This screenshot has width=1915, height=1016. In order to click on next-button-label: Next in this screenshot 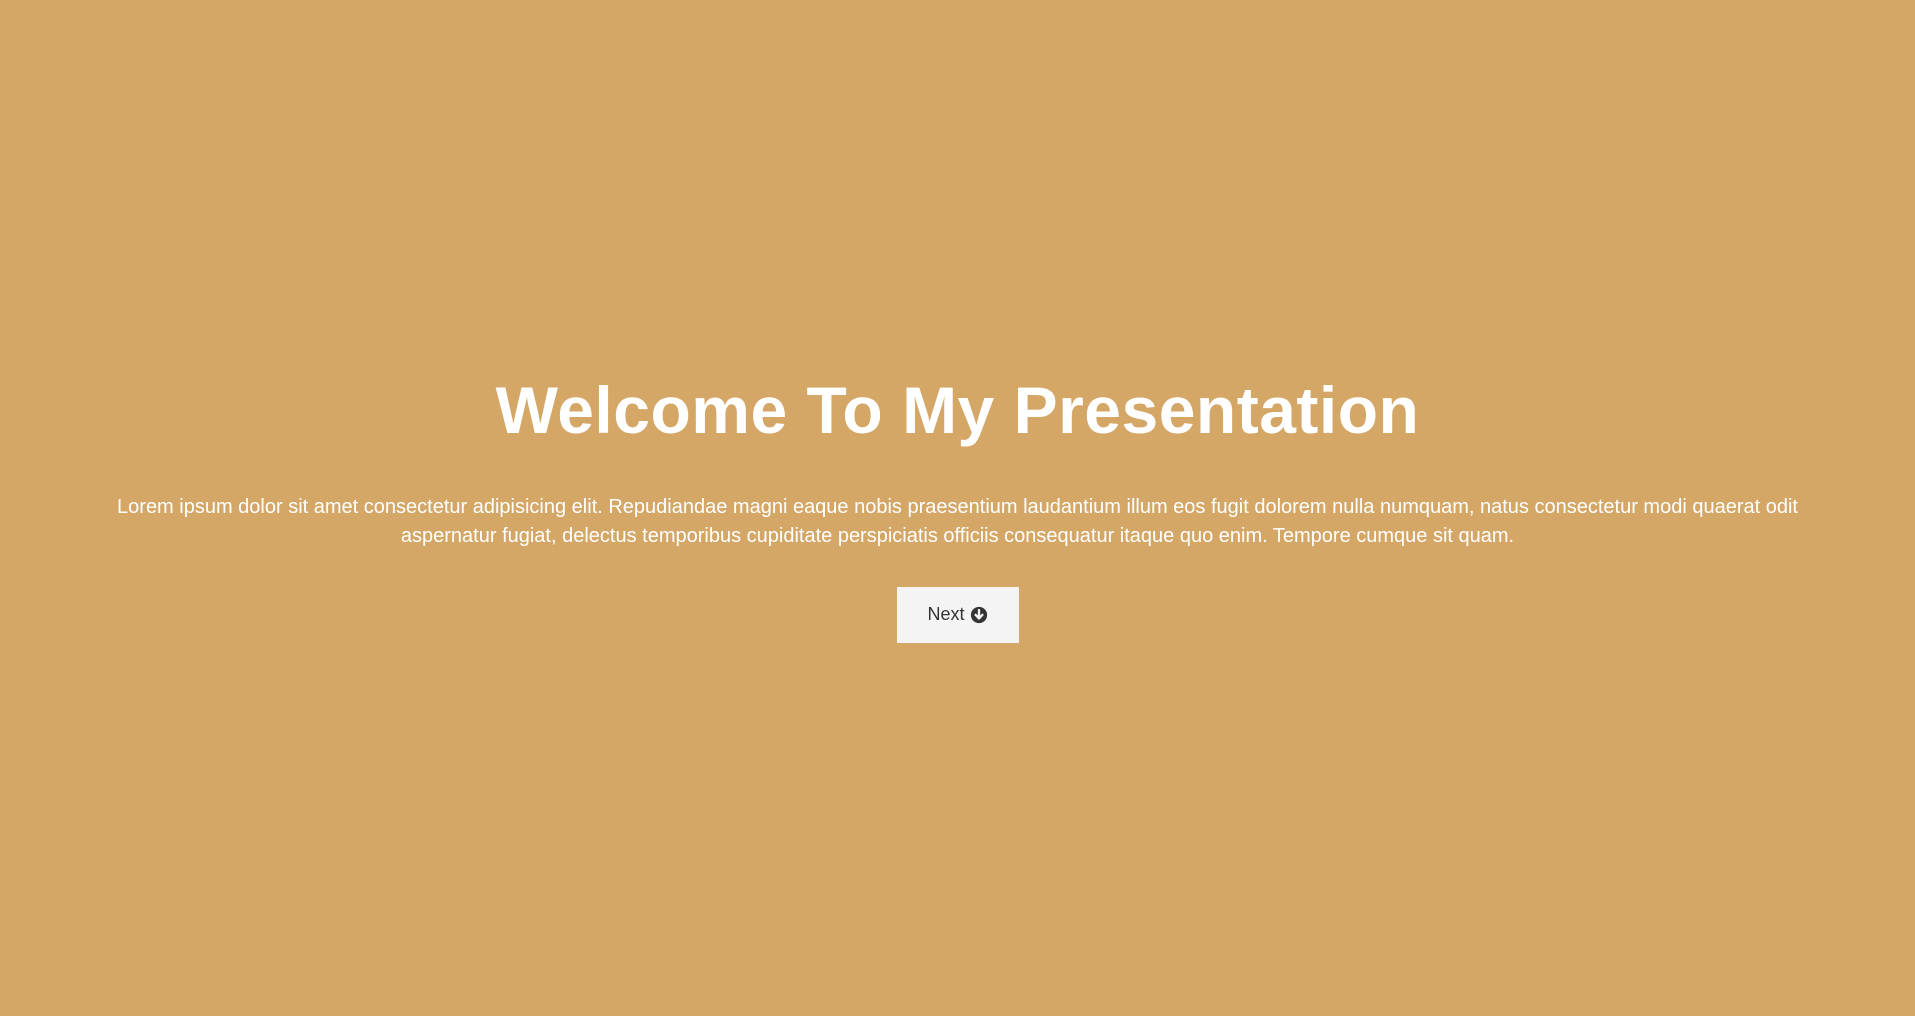, I will do `click(946, 614)`.